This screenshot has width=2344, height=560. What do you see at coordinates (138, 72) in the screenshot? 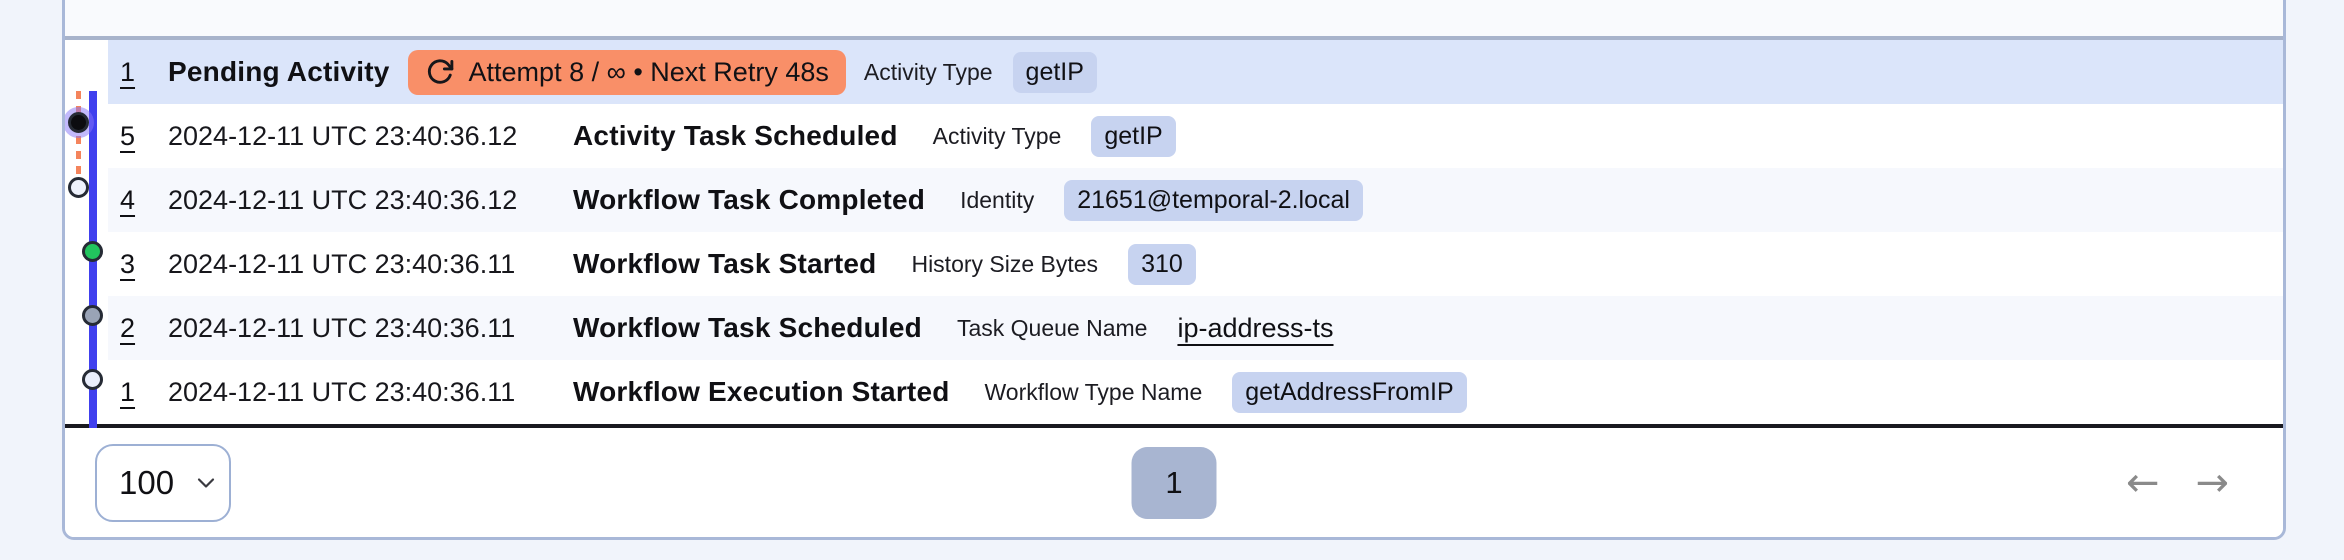
I see `pending-activity-number-link: 1` at bounding box center [138, 72].